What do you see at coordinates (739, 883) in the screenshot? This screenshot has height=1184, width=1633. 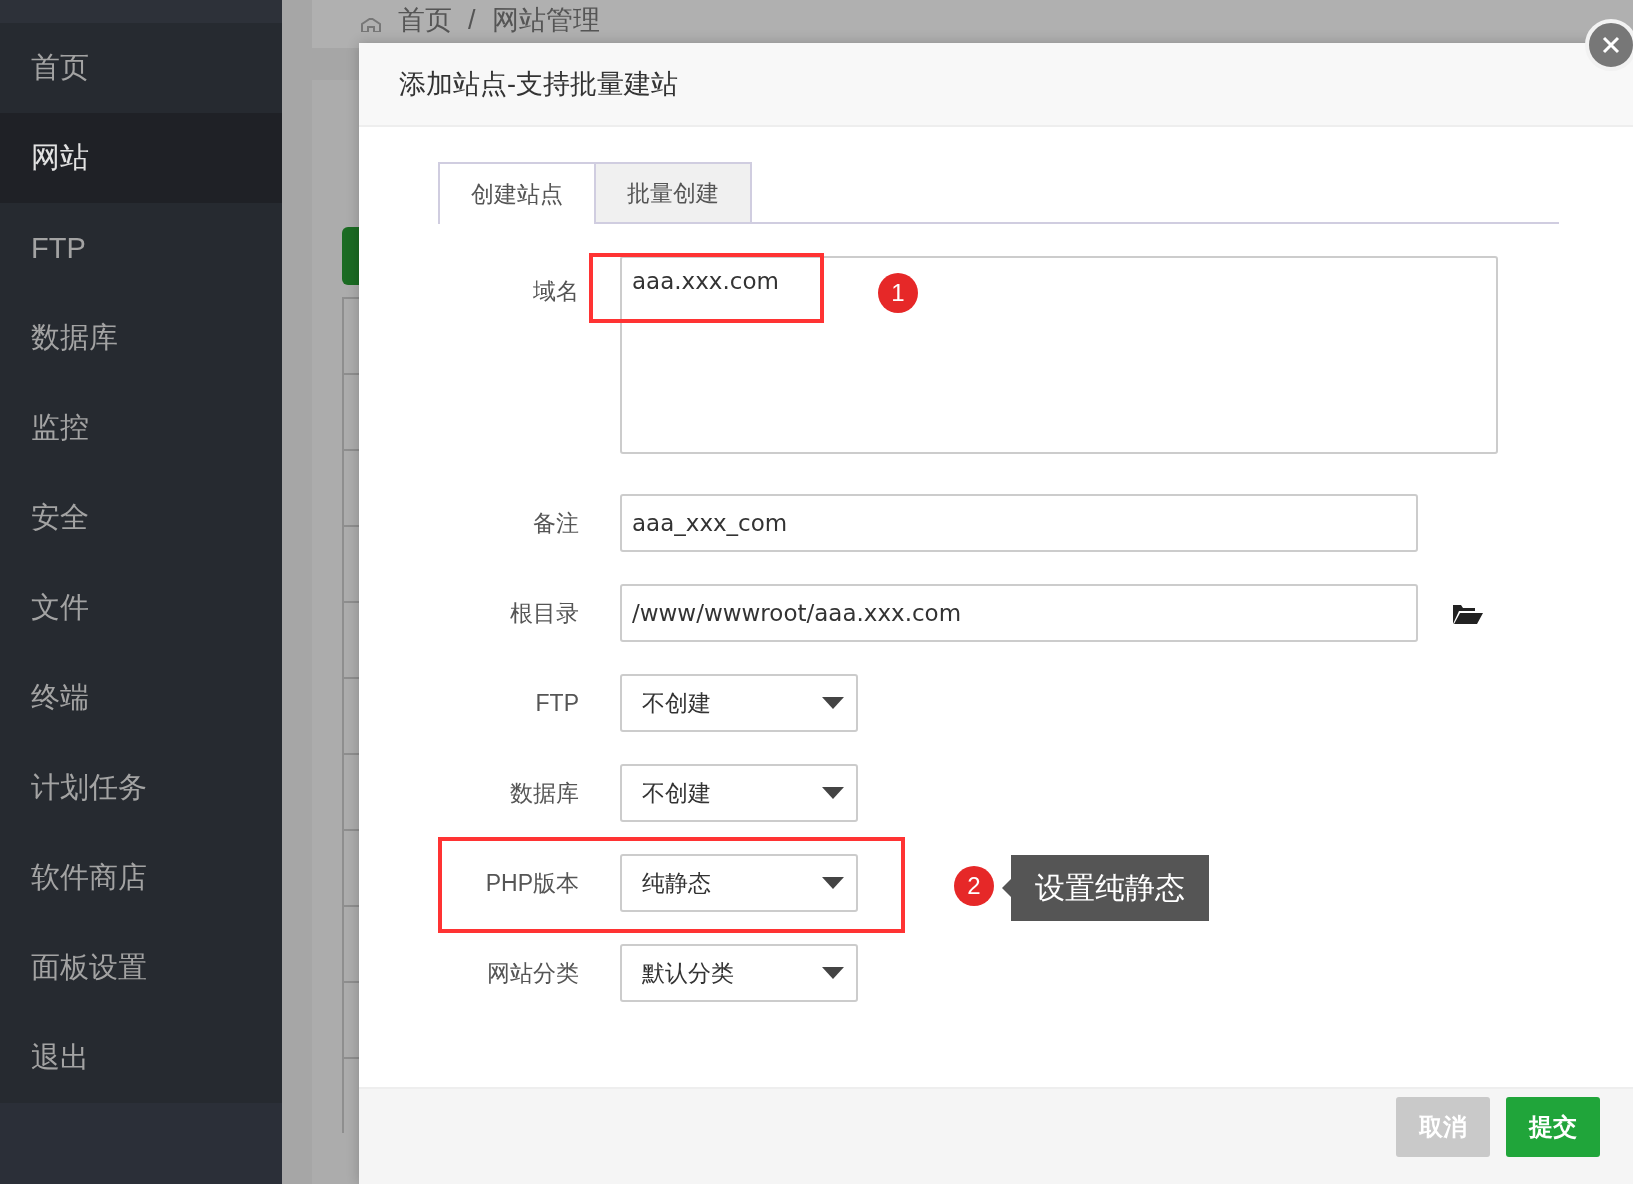 I see `select-field: 纯静态` at bounding box center [739, 883].